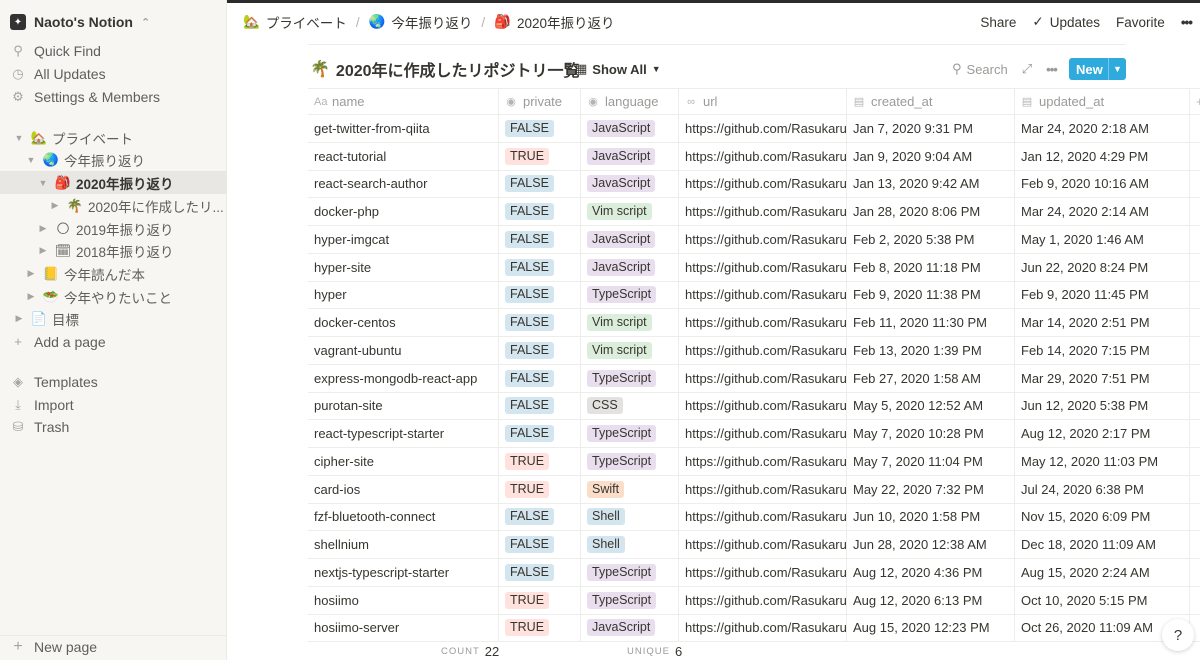 The image size is (1200, 660). Describe the element at coordinates (931, 517) in the screenshot. I see `cell-created-at: Jun 10, 2020 1:58 PM` at that location.